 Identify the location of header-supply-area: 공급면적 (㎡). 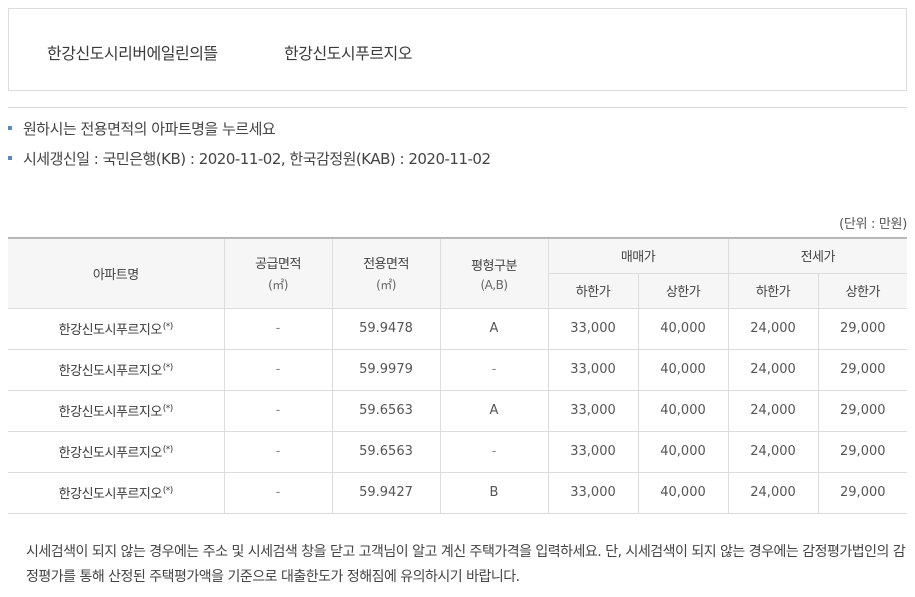
(278, 273).